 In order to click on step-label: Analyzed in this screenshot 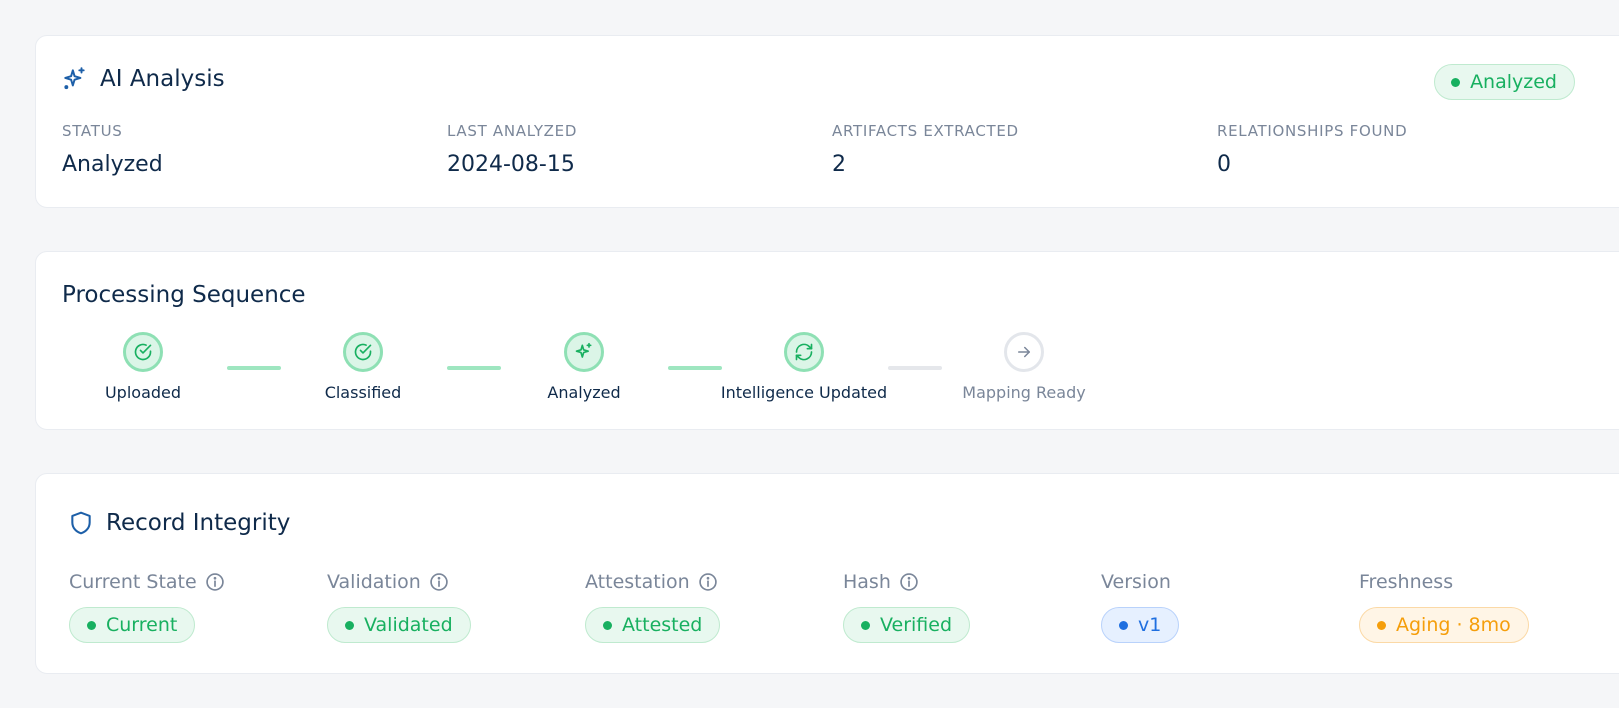, I will do `click(584, 392)`.